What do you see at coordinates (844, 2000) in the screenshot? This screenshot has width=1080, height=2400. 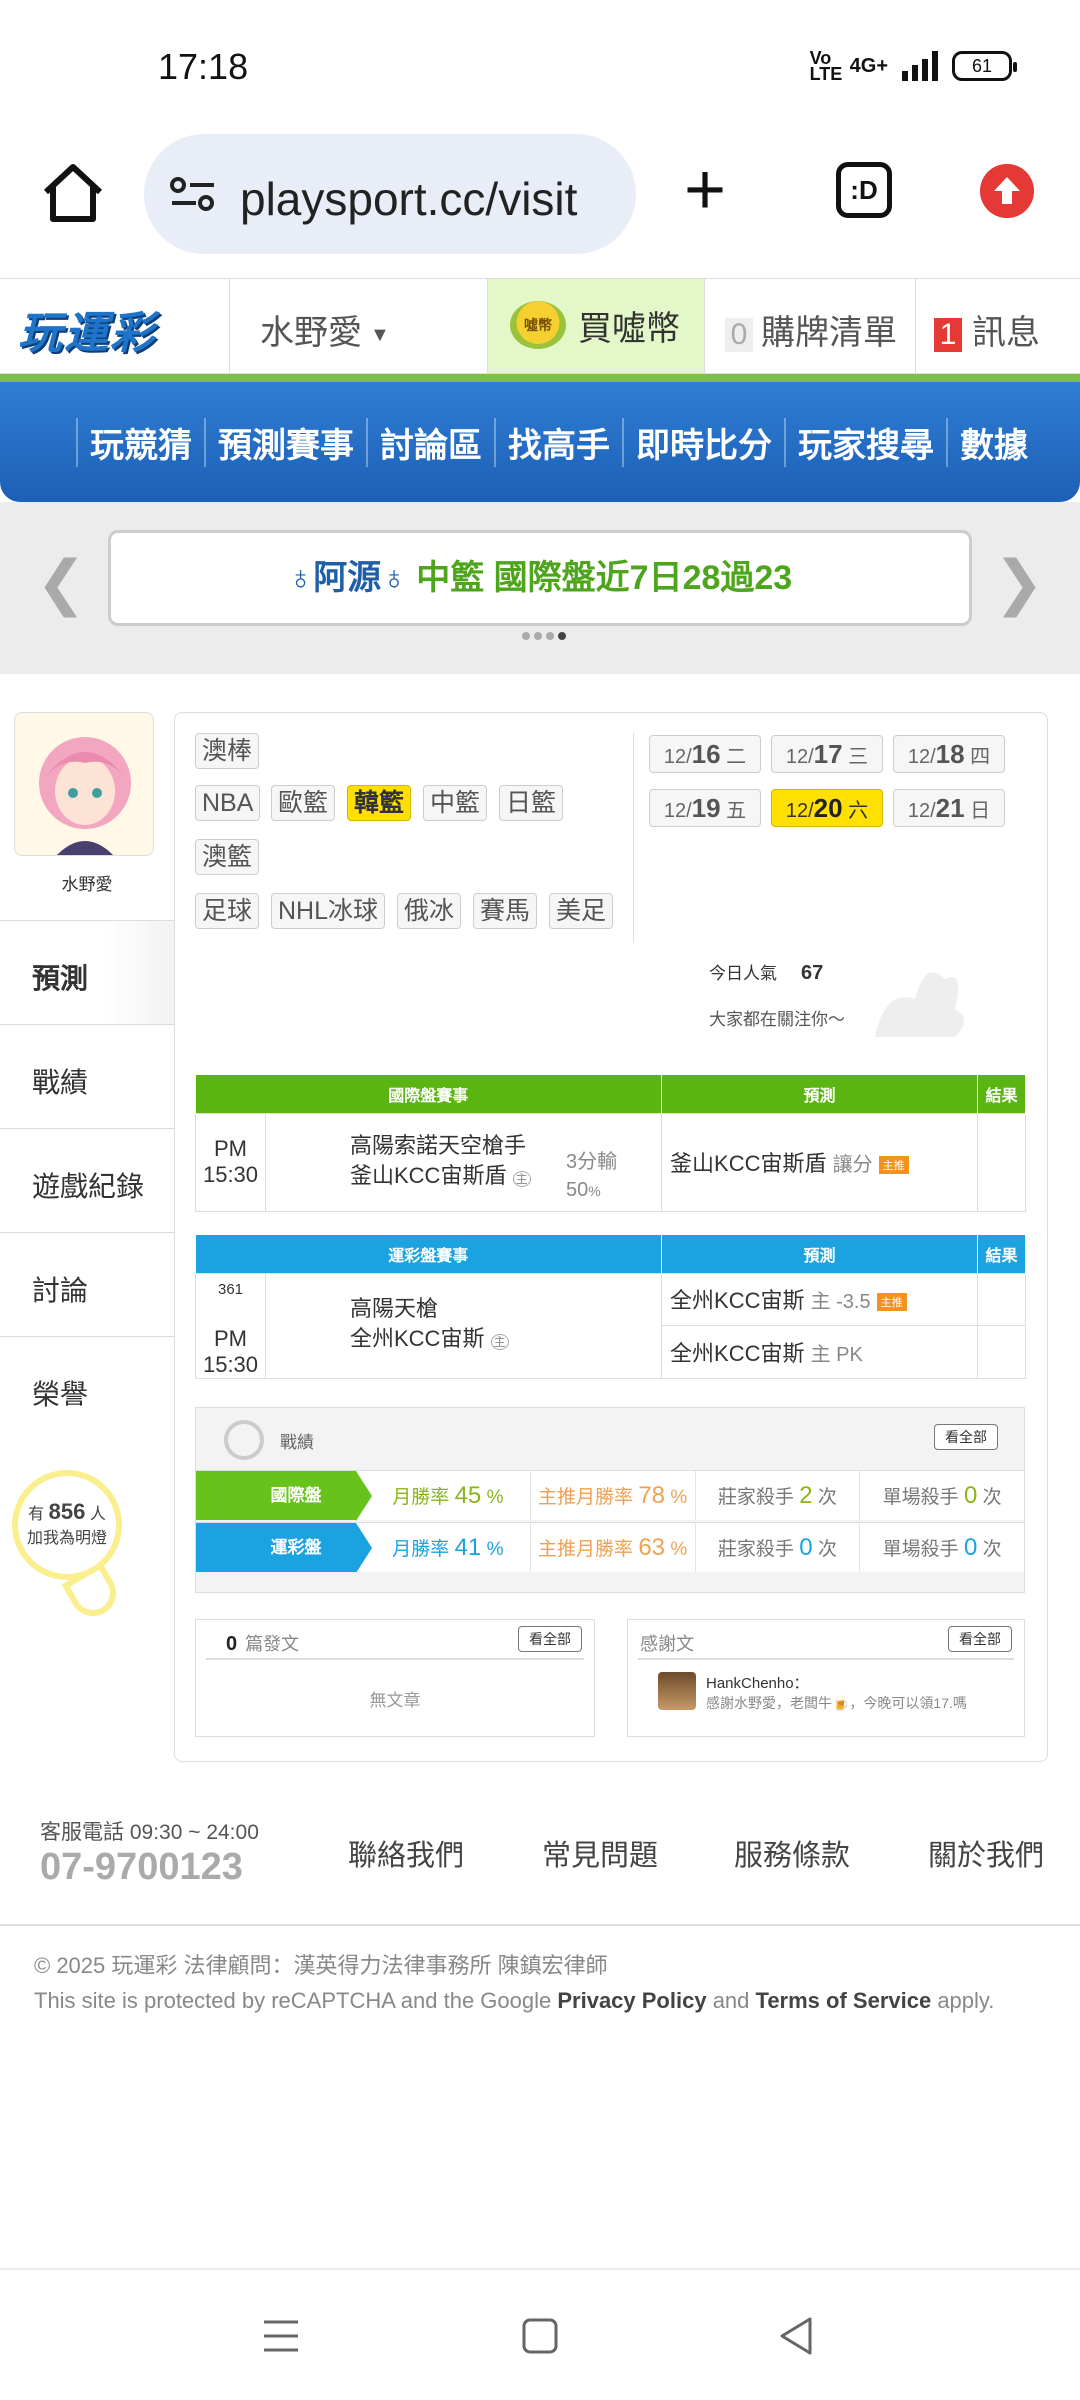 I see `terms-link: Terms of Service` at bounding box center [844, 2000].